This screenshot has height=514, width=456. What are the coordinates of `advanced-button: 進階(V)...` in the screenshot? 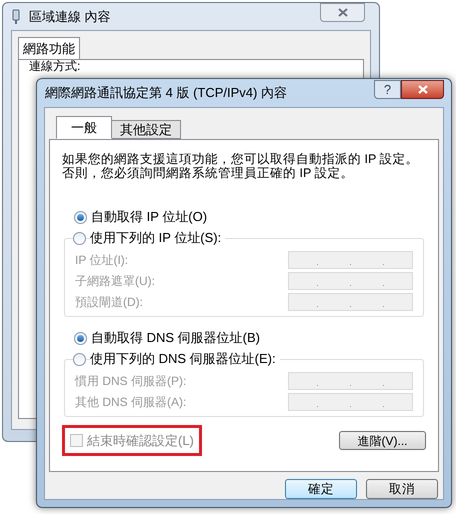 It's located at (382, 440).